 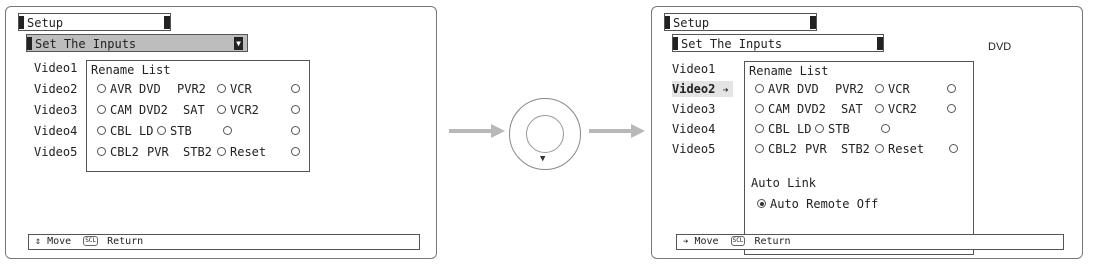 What do you see at coordinates (784, 183) in the screenshot?
I see `auto-link-title: Auto Link` at bounding box center [784, 183].